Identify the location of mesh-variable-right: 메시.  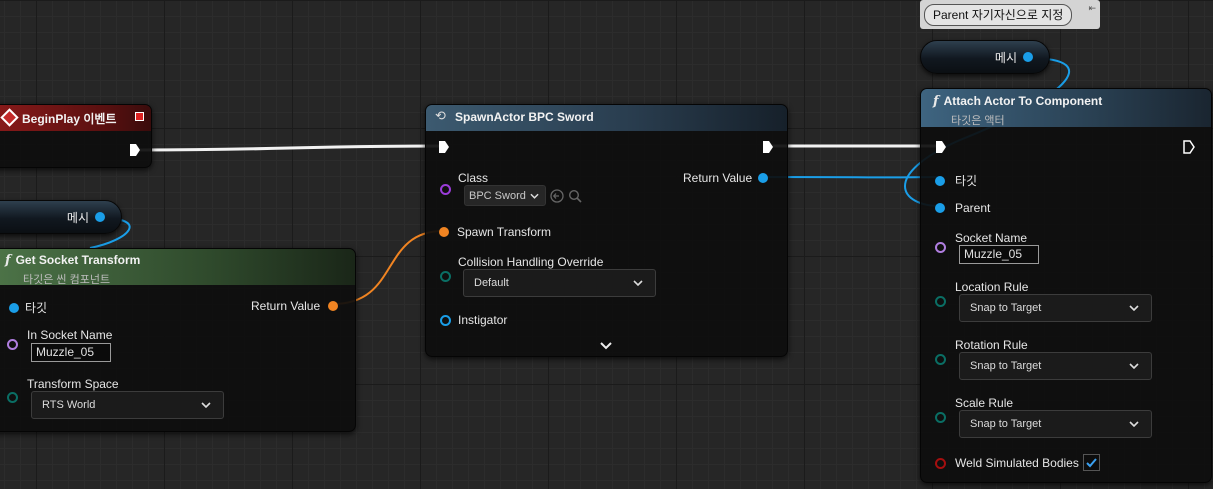
(985, 57).